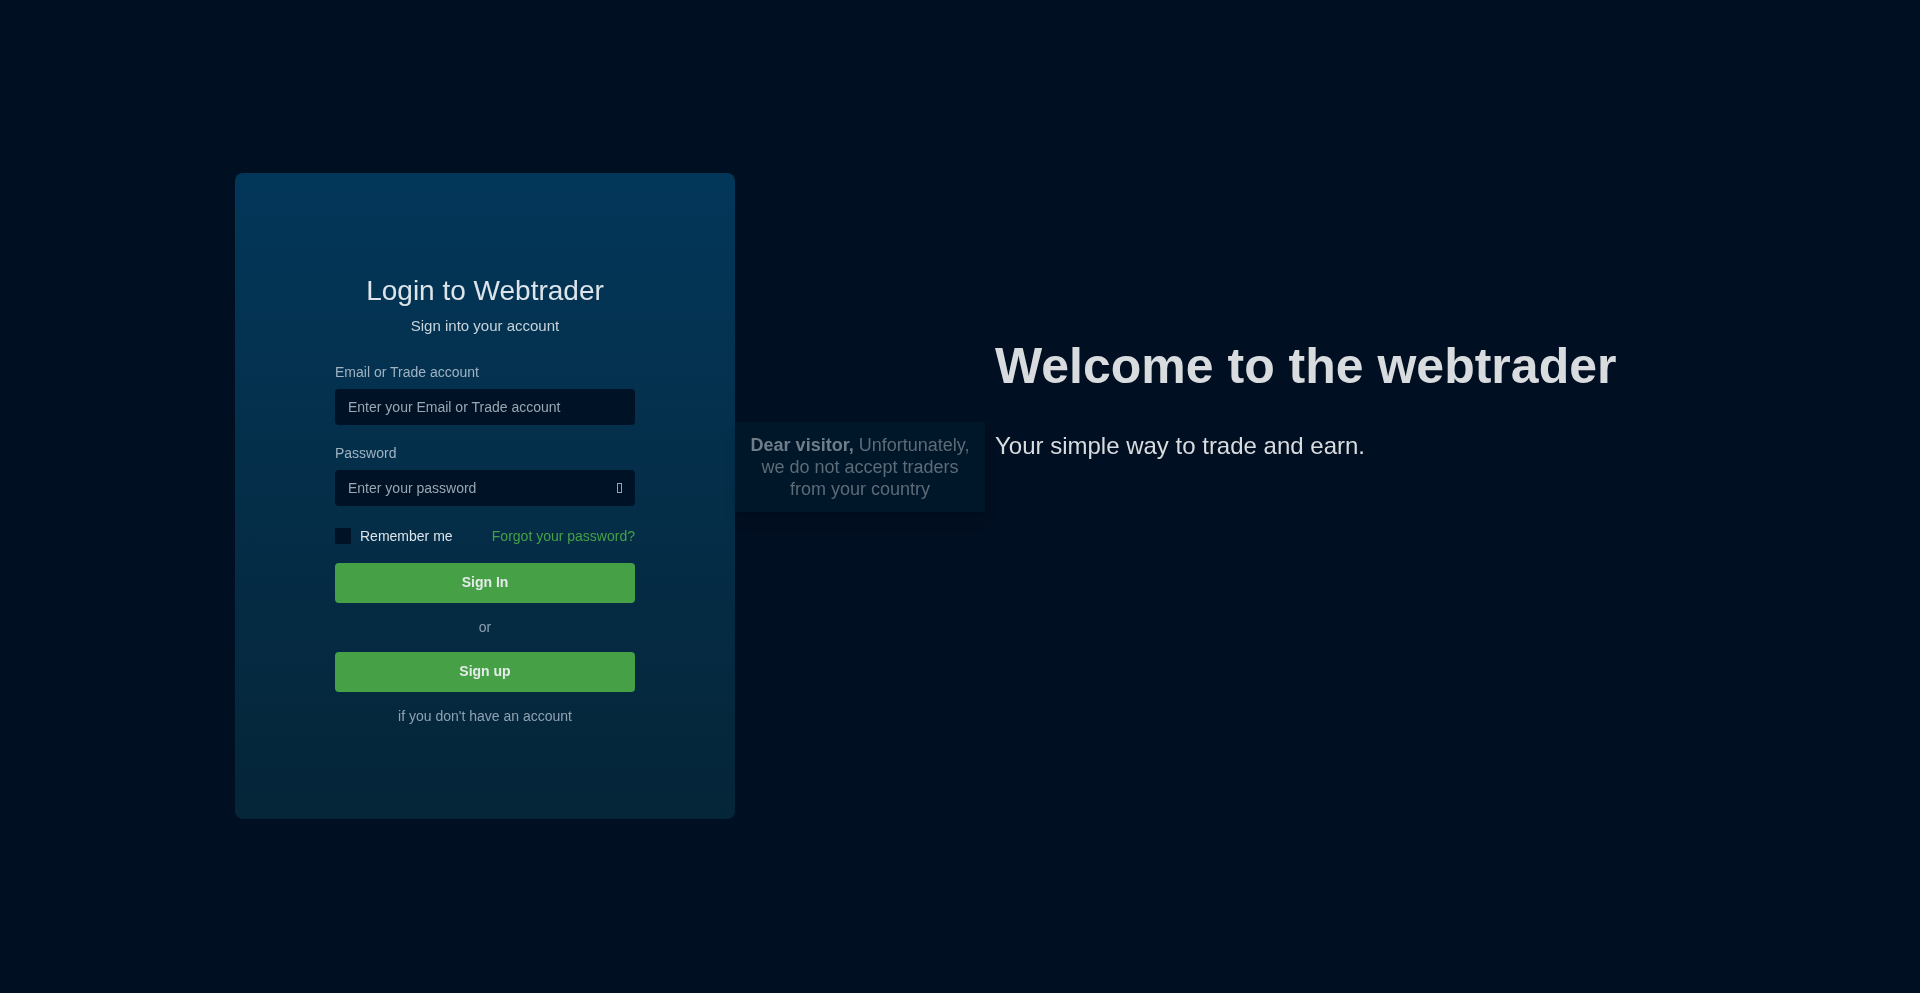  Describe the element at coordinates (485, 487) in the screenshot. I see `password-field: Enter your password` at that location.